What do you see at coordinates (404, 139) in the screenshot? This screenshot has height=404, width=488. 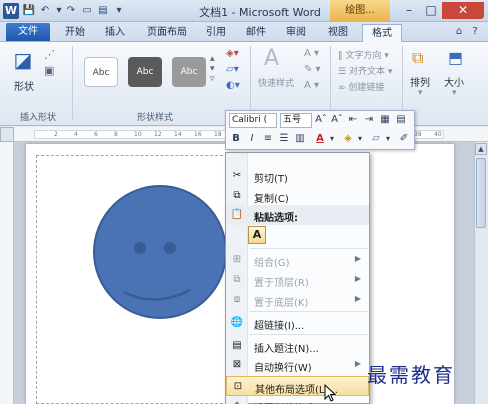 I see `eraser-icon: ✐` at bounding box center [404, 139].